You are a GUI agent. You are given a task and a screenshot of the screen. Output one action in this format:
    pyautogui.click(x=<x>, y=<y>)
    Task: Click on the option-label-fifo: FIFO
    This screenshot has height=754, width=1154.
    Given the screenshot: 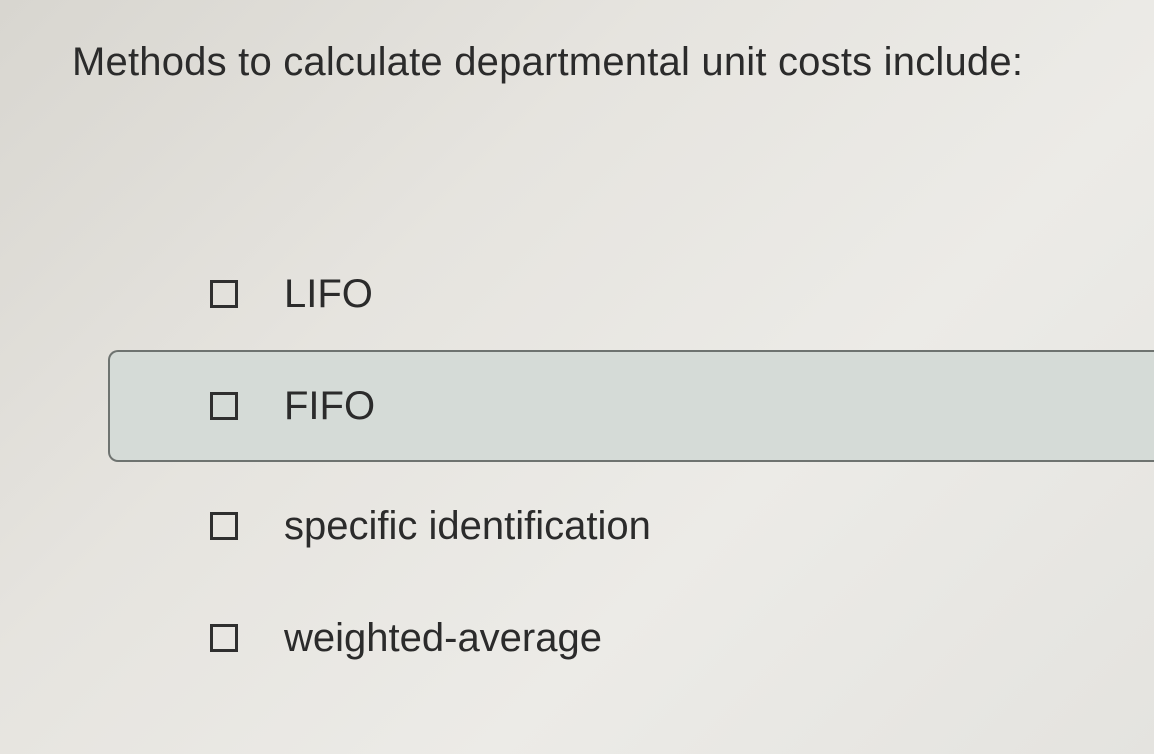 What is the action you would take?
    pyautogui.click(x=330, y=406)
    